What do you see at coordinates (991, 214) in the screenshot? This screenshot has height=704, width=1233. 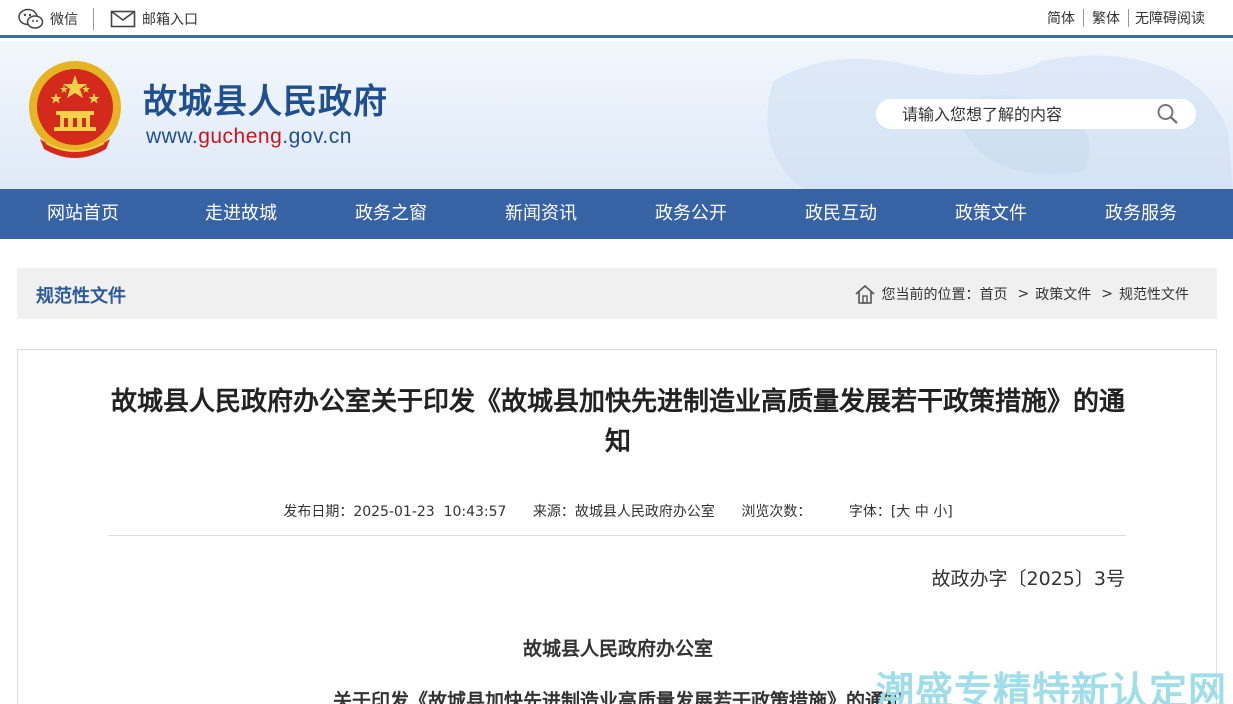 I see `nav-policy: 政策文件` at bounding box center [991, 214].